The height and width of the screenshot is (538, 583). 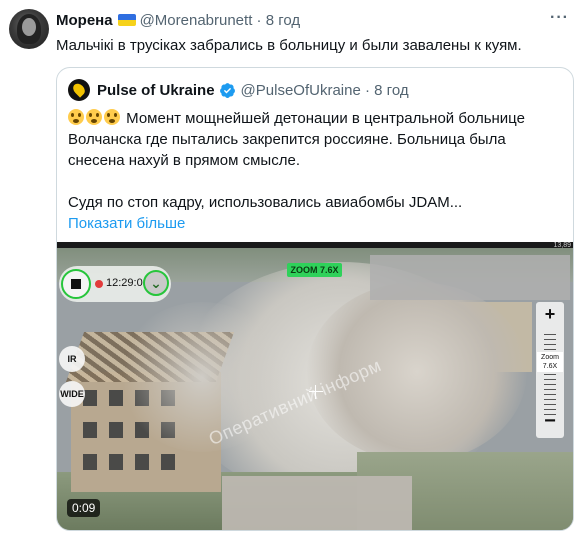 I want to click on zoom-level: Zoom 7.6X, so click(x=550, y=362).